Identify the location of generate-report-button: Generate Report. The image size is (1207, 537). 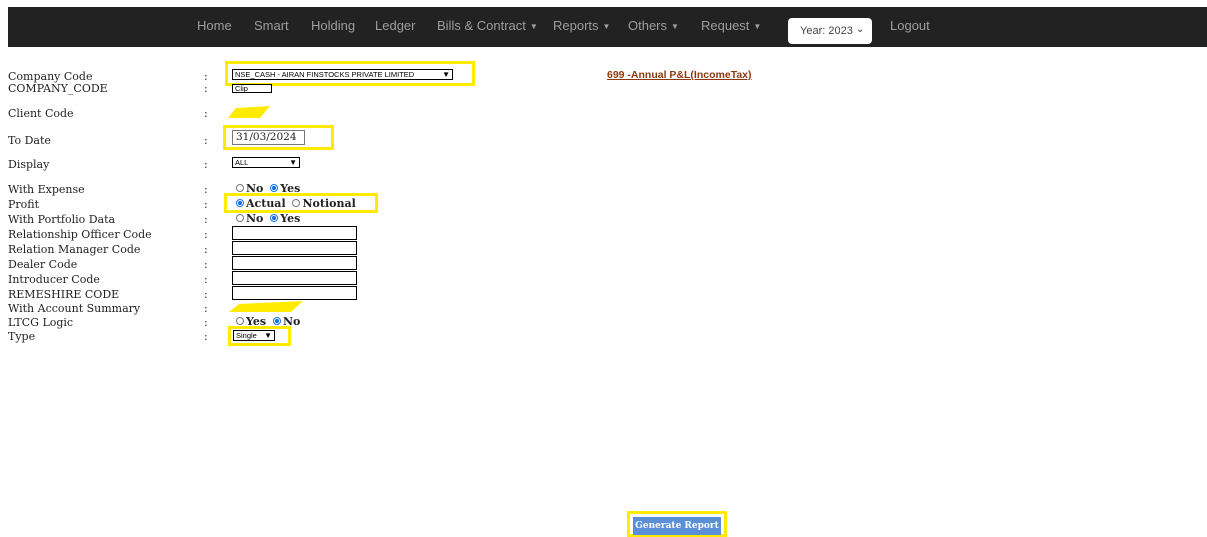
(677, 526).